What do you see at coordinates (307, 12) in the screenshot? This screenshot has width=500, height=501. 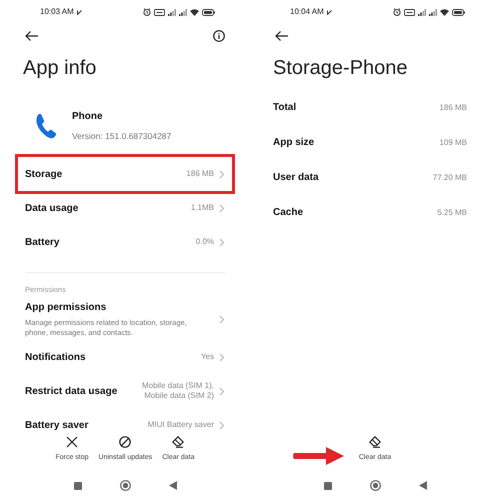 I see `status-time: 10:04 AM` at bounding box center [307, 12].